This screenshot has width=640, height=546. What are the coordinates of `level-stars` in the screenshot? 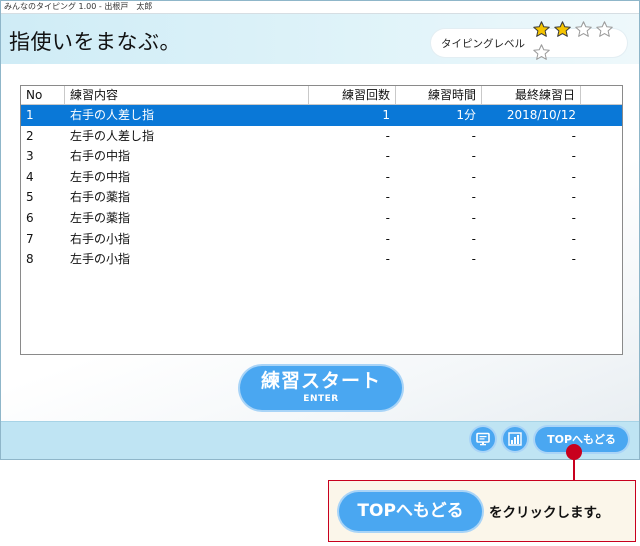 It's located at (579, 43).